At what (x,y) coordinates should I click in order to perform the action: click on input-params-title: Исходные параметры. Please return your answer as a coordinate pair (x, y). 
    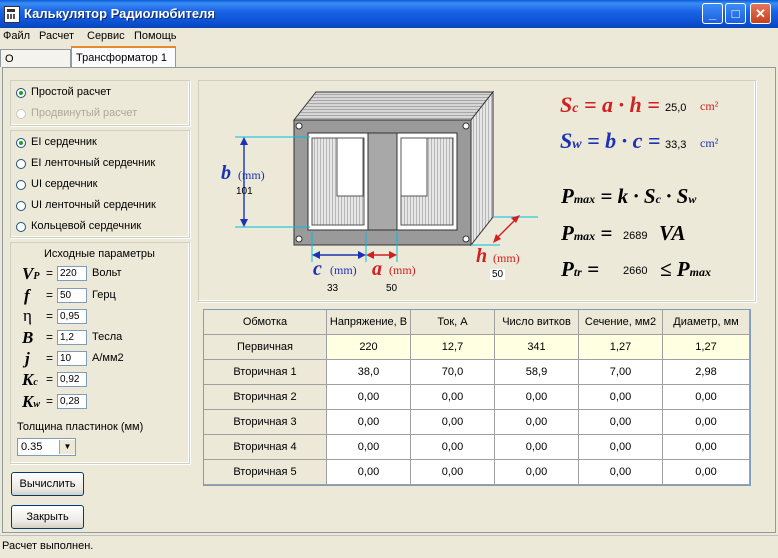
    Looking at the image, I should click on (99, 254).